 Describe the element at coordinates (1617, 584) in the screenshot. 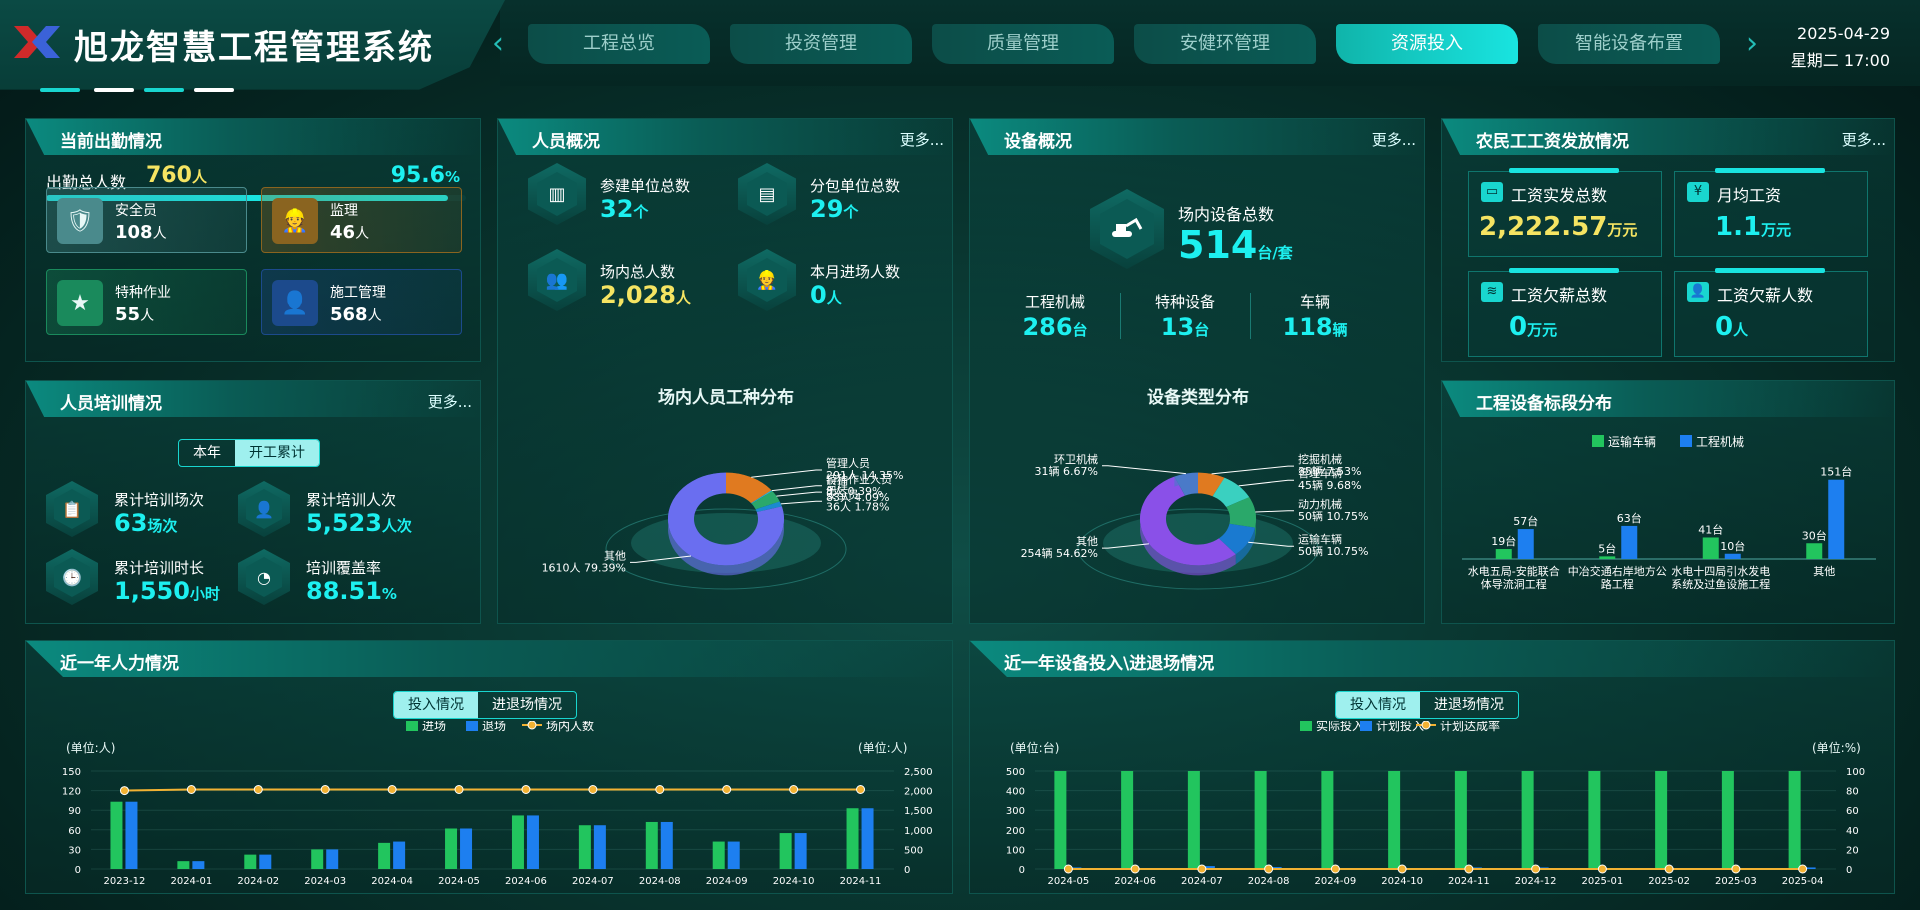

I see `category-label-line: 路工程` at that location.